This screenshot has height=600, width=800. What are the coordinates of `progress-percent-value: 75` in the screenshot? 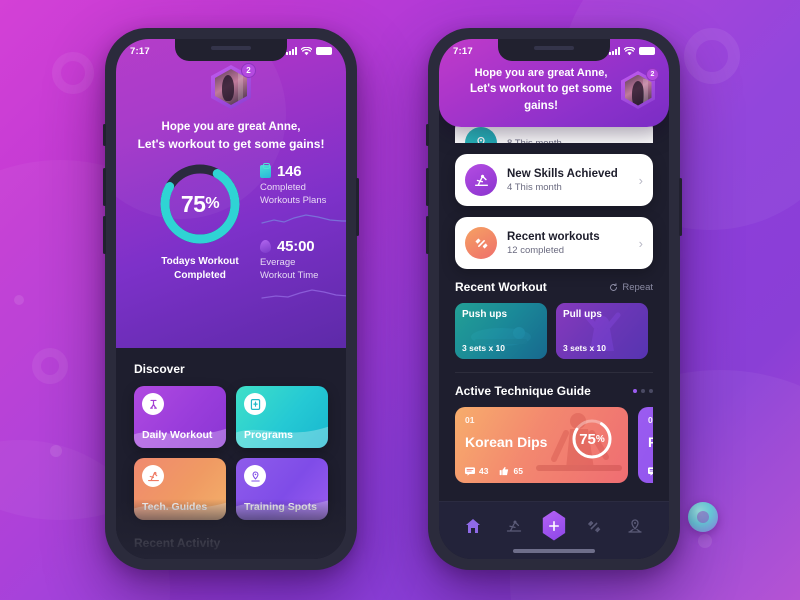 It's located at (193, 203).